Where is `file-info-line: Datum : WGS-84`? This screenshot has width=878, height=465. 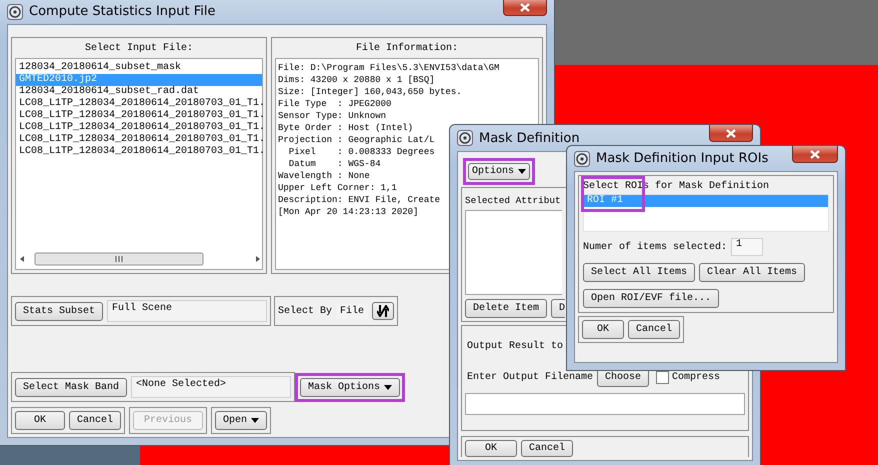
file-info-line: Datum : WGS-84 is located at coordinates (334, 164).